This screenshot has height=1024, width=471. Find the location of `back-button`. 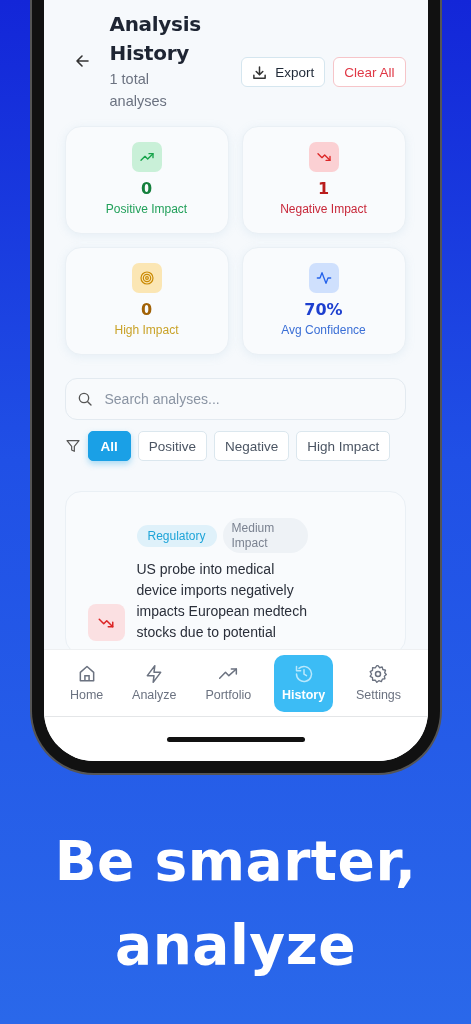

back-button is located at coordinates (81, 61).